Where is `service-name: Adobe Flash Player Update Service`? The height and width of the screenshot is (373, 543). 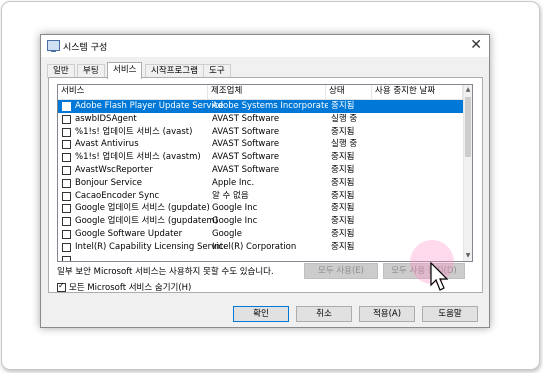
service-name: Adobe Flash Player Update Service is located at coordinates (149, 106).